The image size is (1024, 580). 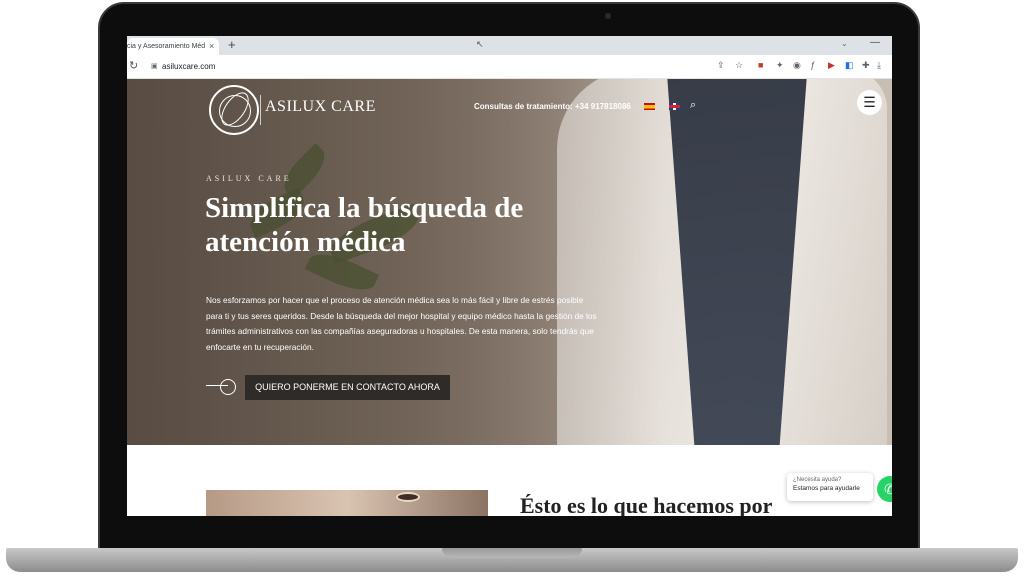 I want to click on download-icon: ⤓, so click(x=879, y=65).